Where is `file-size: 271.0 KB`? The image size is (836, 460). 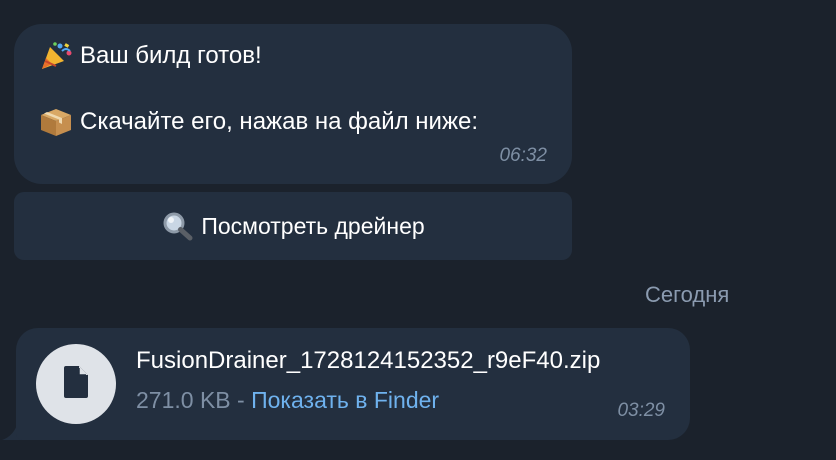
file-size: 271.0 KB is located at coordinates (183, 400).